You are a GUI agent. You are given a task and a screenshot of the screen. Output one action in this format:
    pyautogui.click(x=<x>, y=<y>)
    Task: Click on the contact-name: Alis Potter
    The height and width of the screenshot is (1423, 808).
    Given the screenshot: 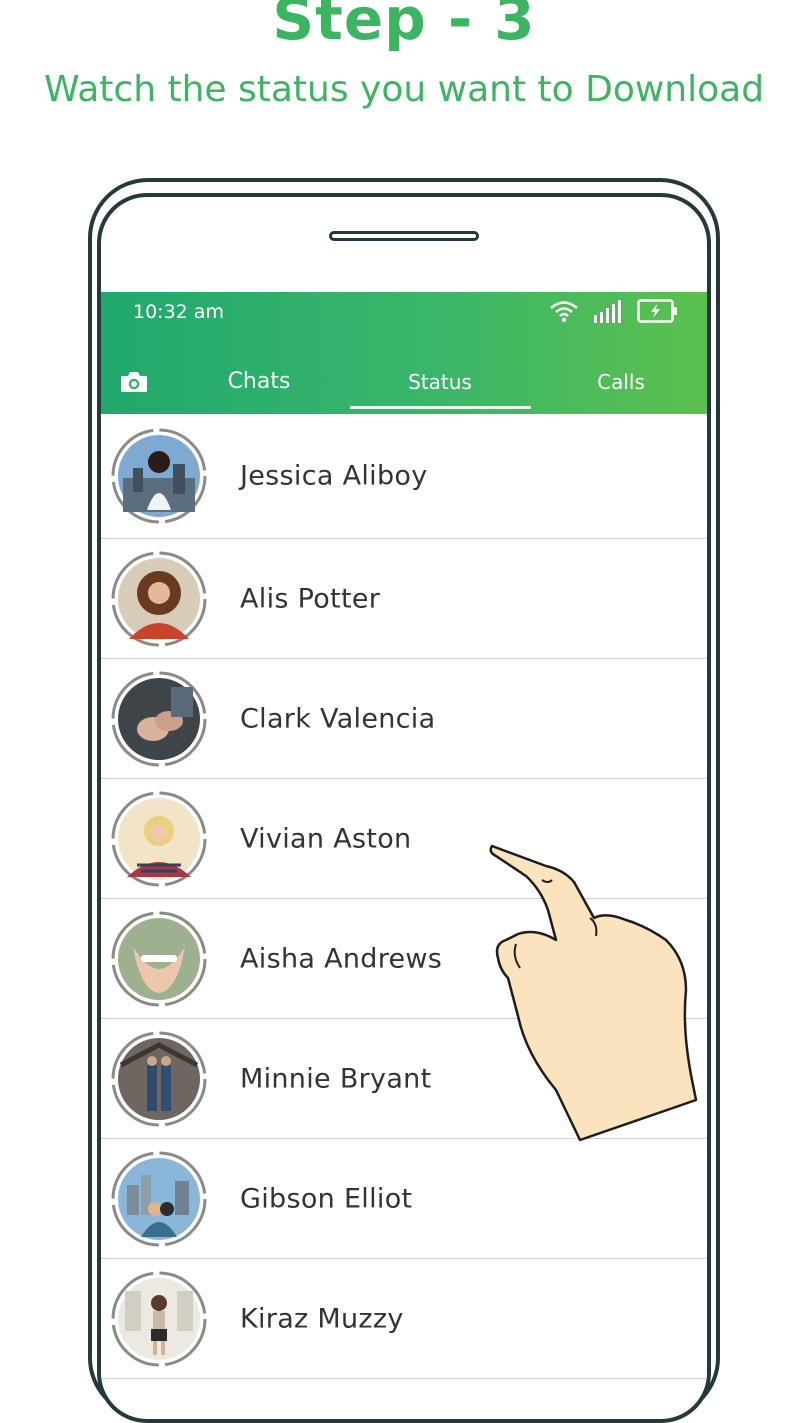 What is the action you would take?
    pyautogui.click(x=310, y=598)
    